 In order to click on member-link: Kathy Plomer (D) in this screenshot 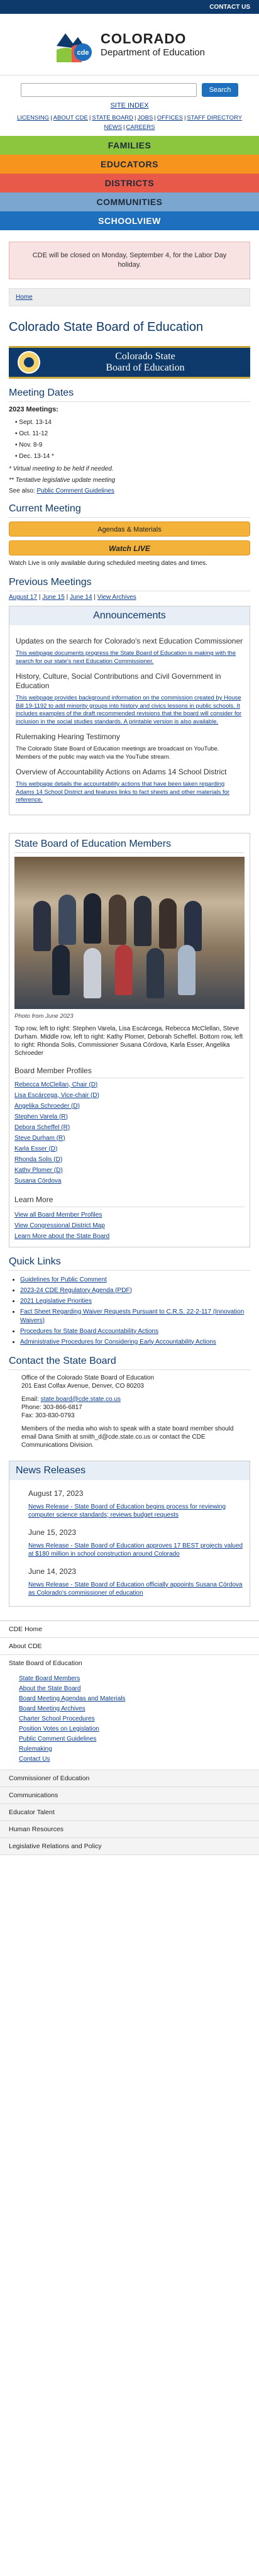, I will do `click(38, 1170)`.